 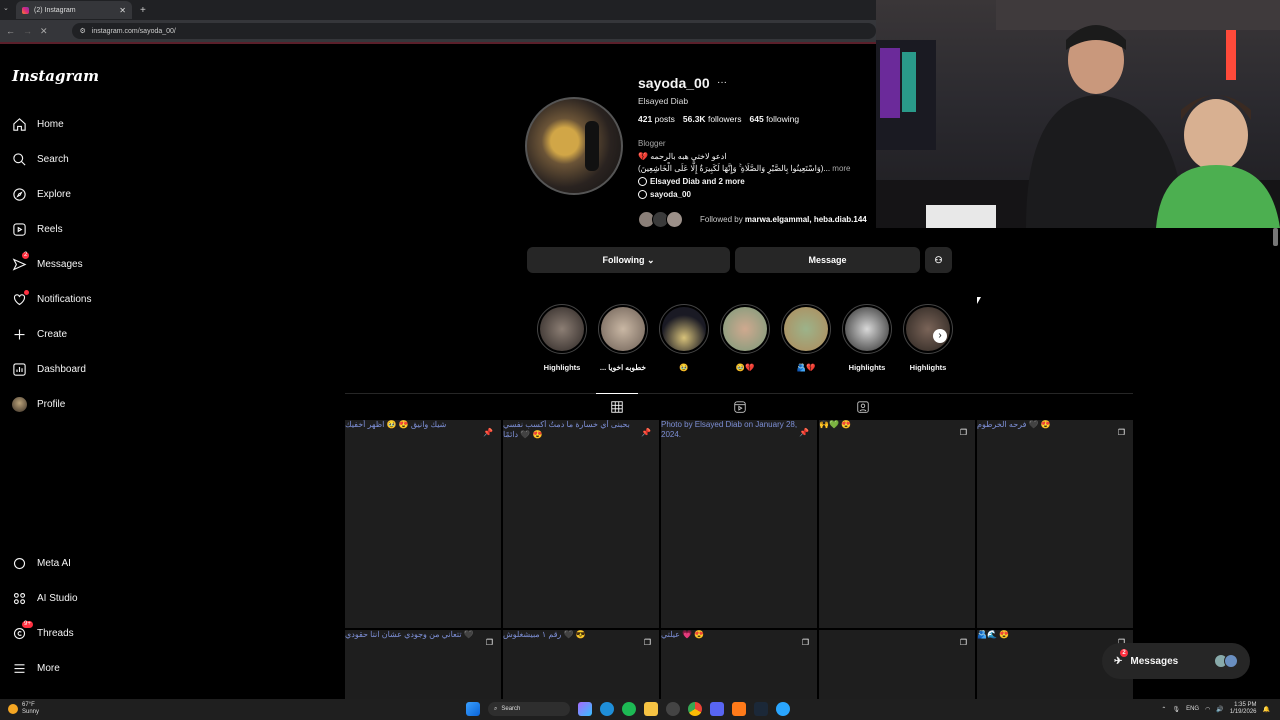 I want to click on chevron-up-icon: ⌃, so click(x=1163, y=709).